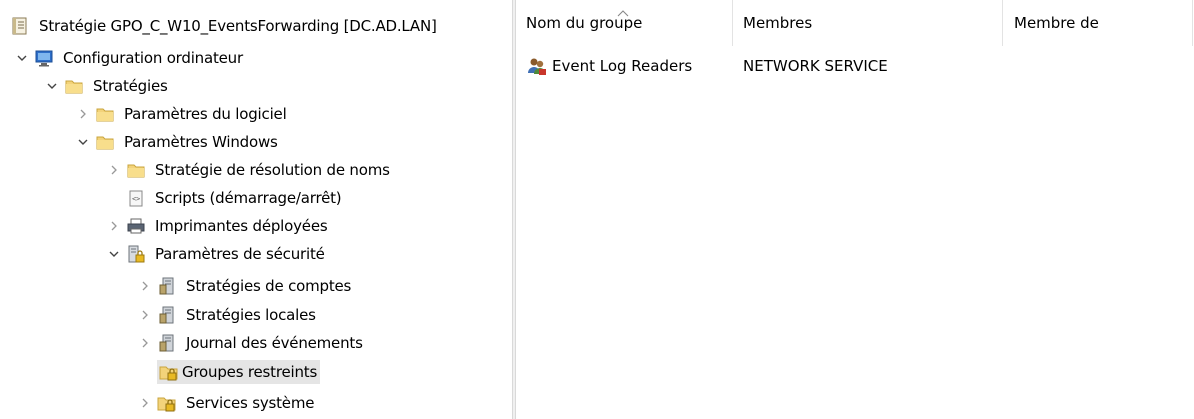 This screenshot has width=1194, height=419. Describe the element at coordinates (136, 254) in the screenshot. I see `security-settings-icon` at that location.